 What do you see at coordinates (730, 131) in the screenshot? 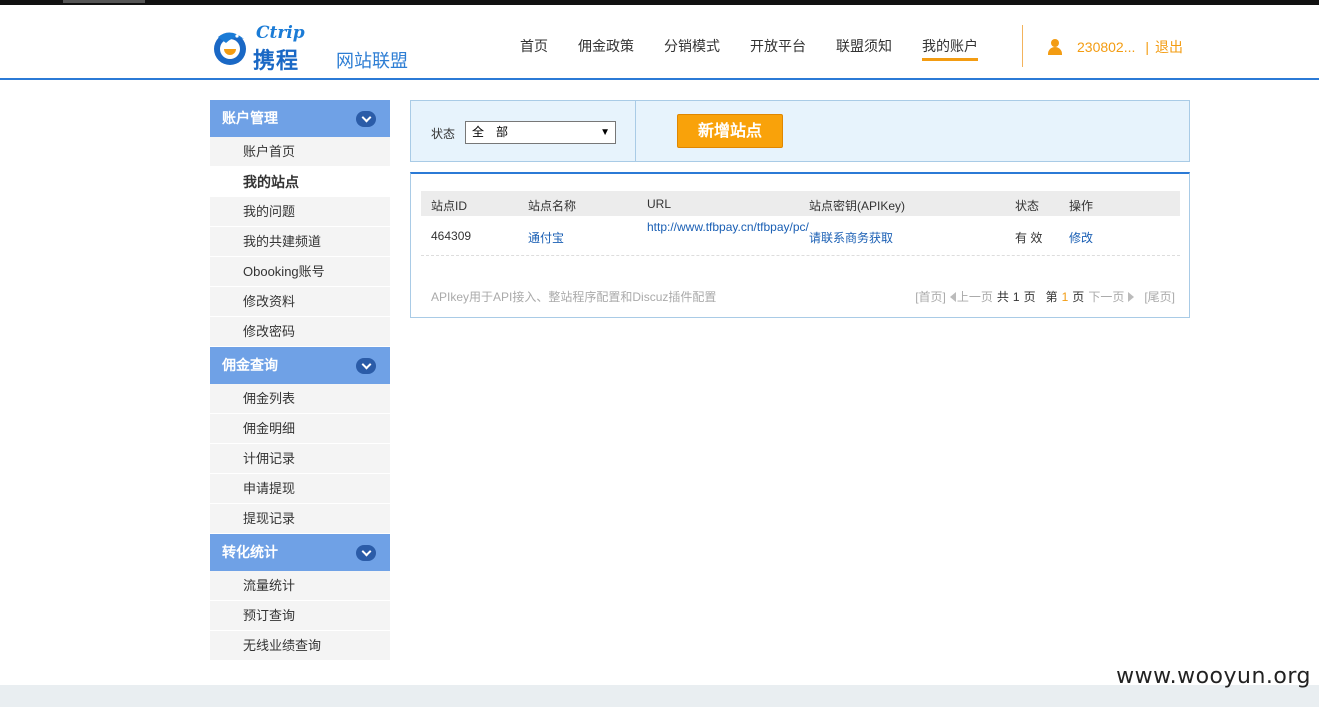
I see `add-site-button: 新增站点` at bounding box center [730, 131].